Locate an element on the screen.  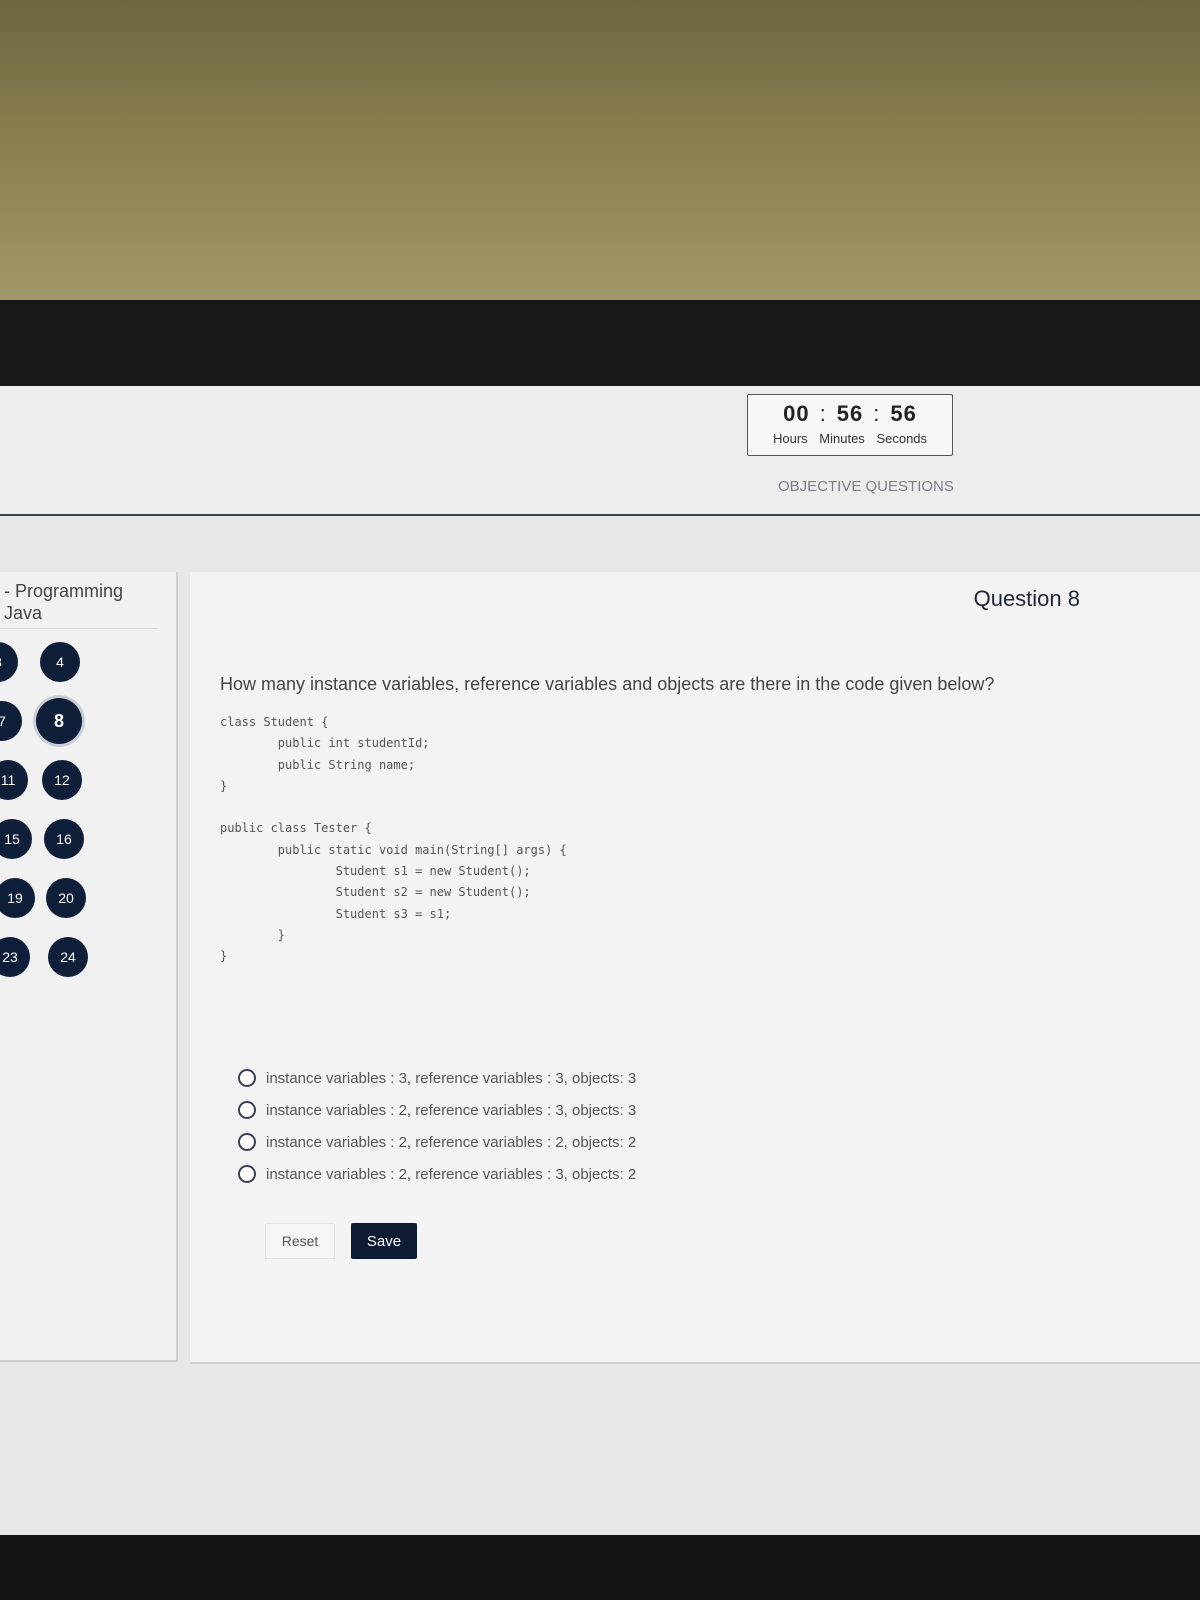
monitor-bezel-top is located at coordinates (600, 345).